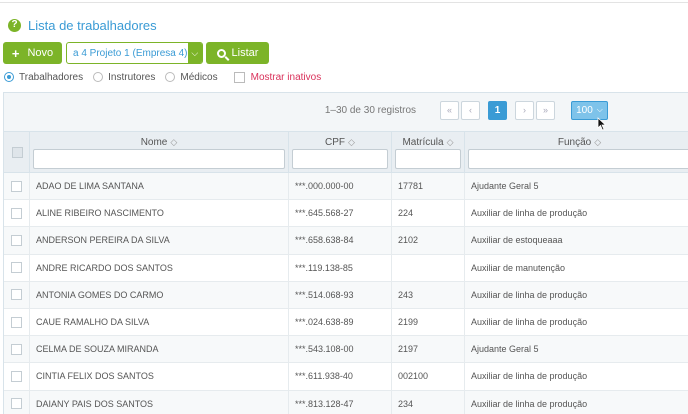 Image resolution: width=688 pixels, height=414 pixels. What do you see at coordinates (32, 53) in the screenshot?
I see `new-button: + Novo` at bounding box center [32, 53].